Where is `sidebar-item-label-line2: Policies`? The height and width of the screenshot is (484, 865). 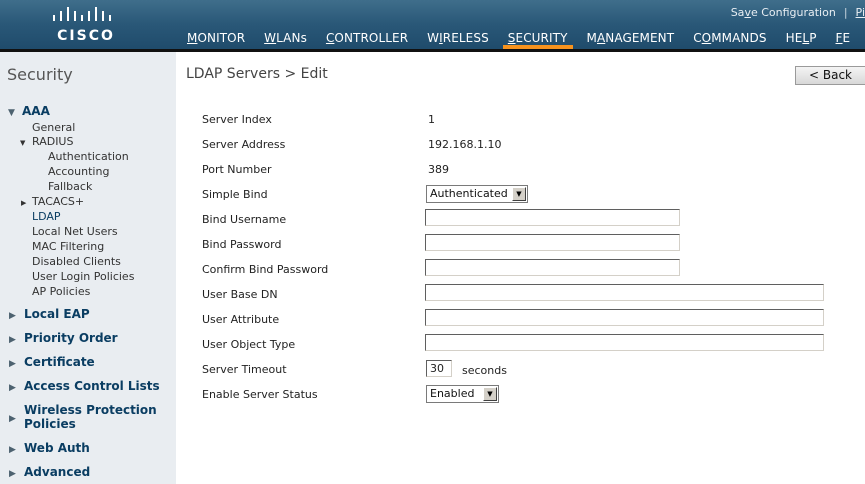 sidebar-item-label-line2: Policies is located at coordinates (50, 424).